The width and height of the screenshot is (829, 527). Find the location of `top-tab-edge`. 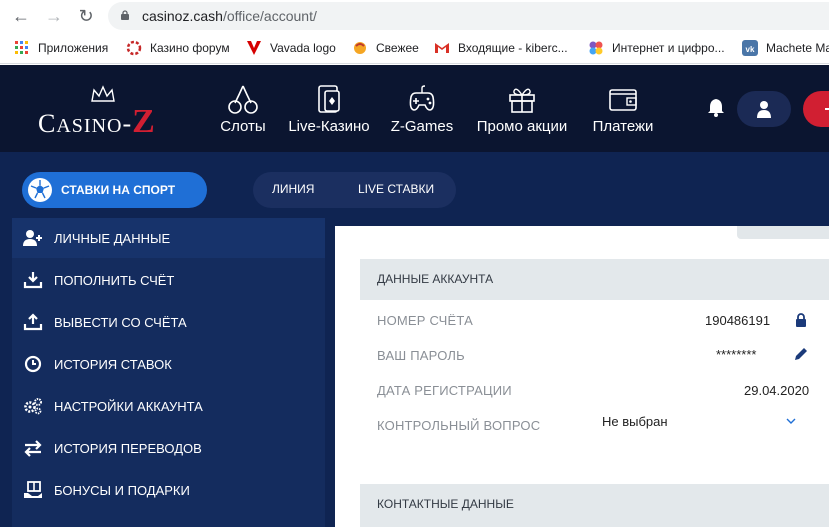

top-tab-edge is located at coordinates (783, 232).